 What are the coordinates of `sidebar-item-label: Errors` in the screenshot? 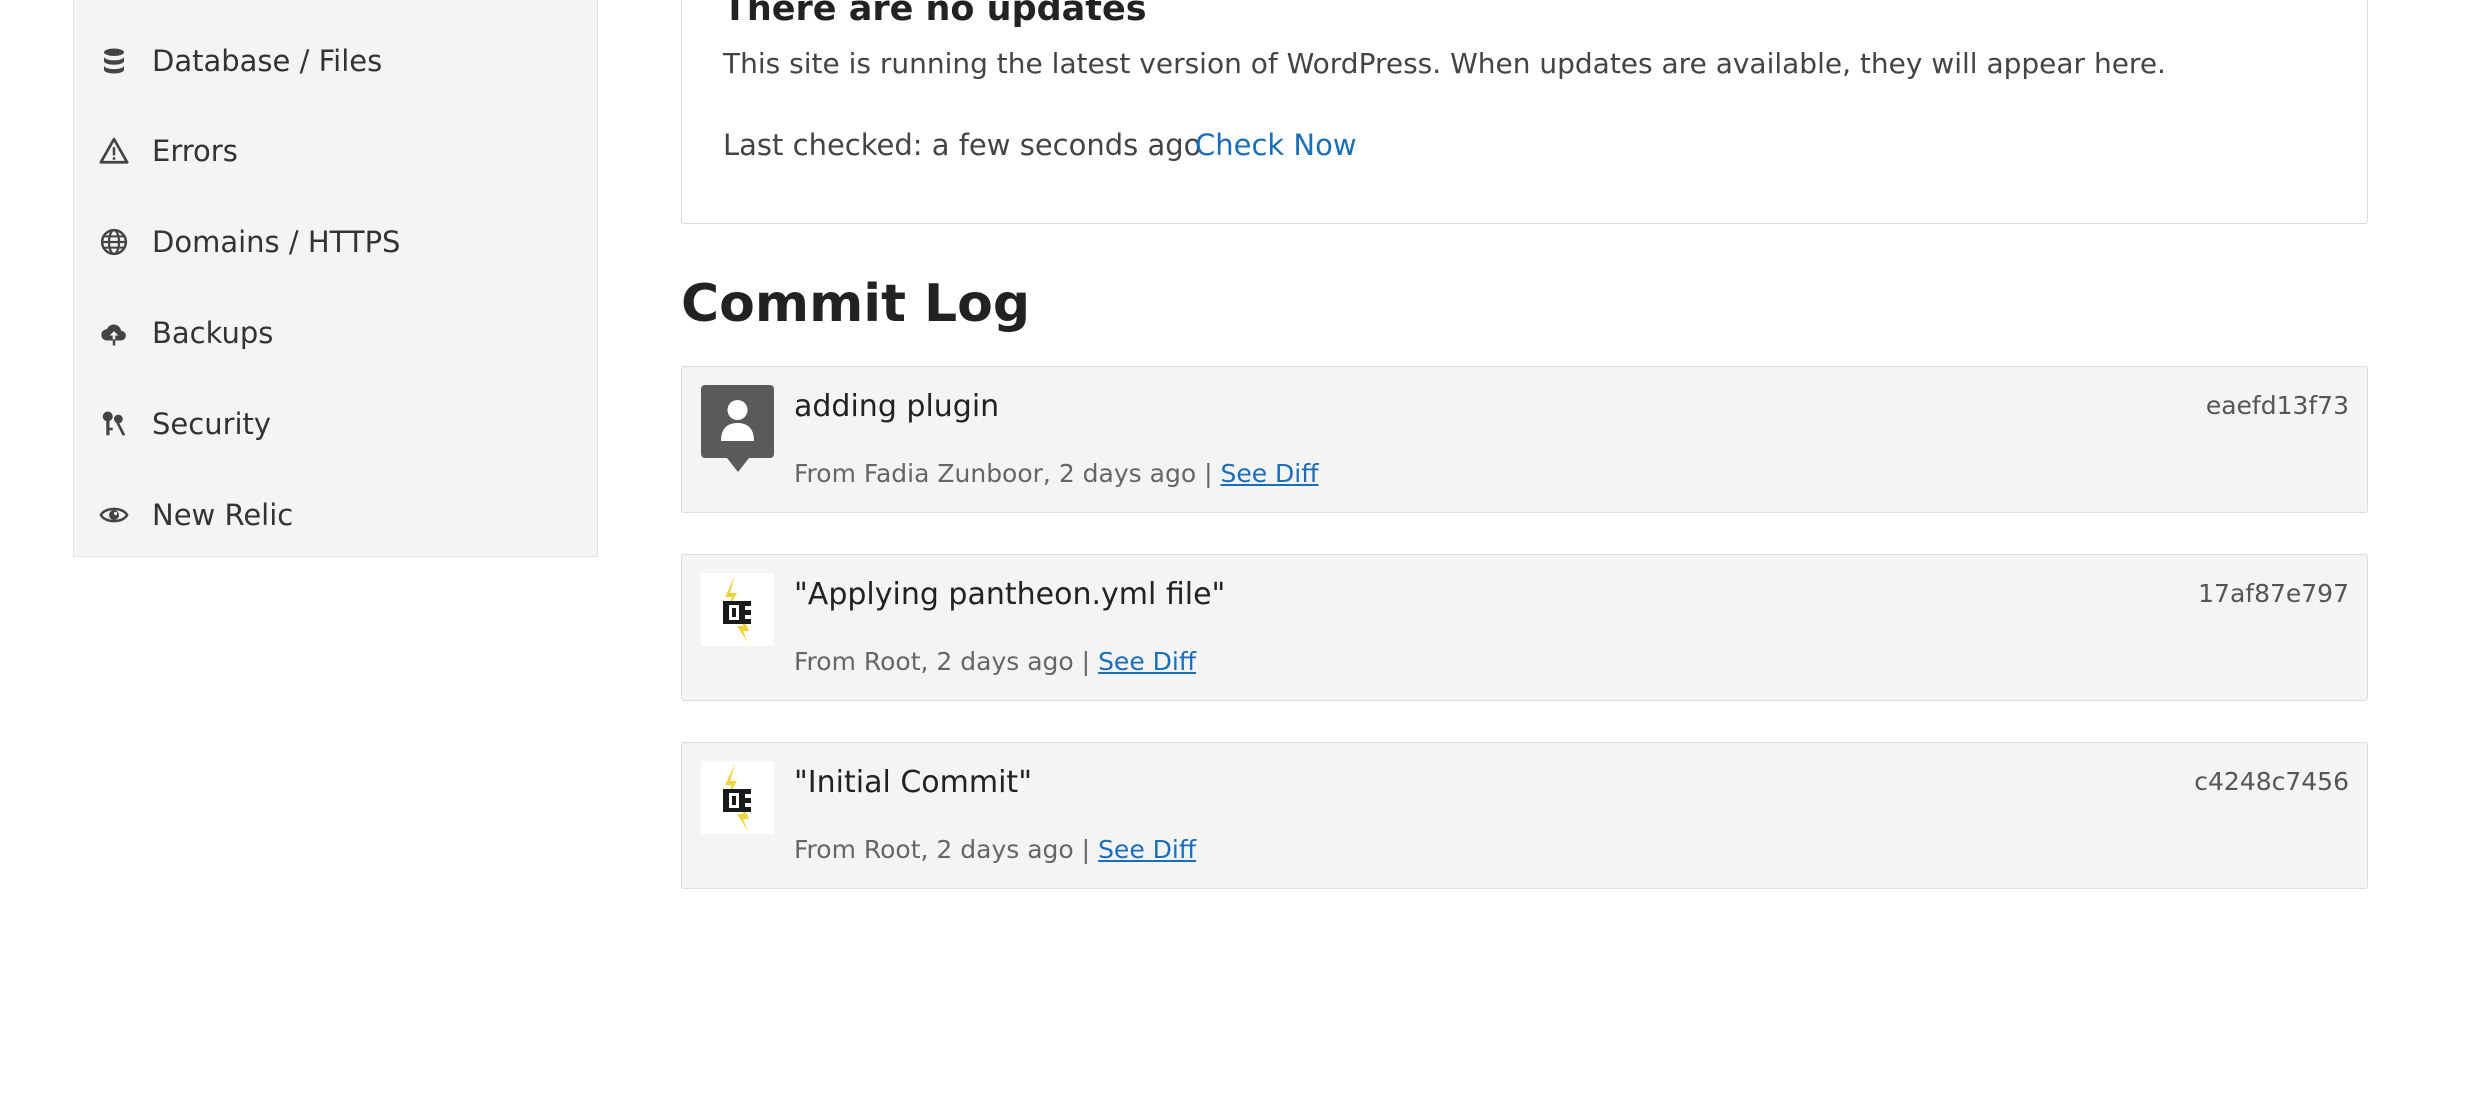 It's located at (195, 151).